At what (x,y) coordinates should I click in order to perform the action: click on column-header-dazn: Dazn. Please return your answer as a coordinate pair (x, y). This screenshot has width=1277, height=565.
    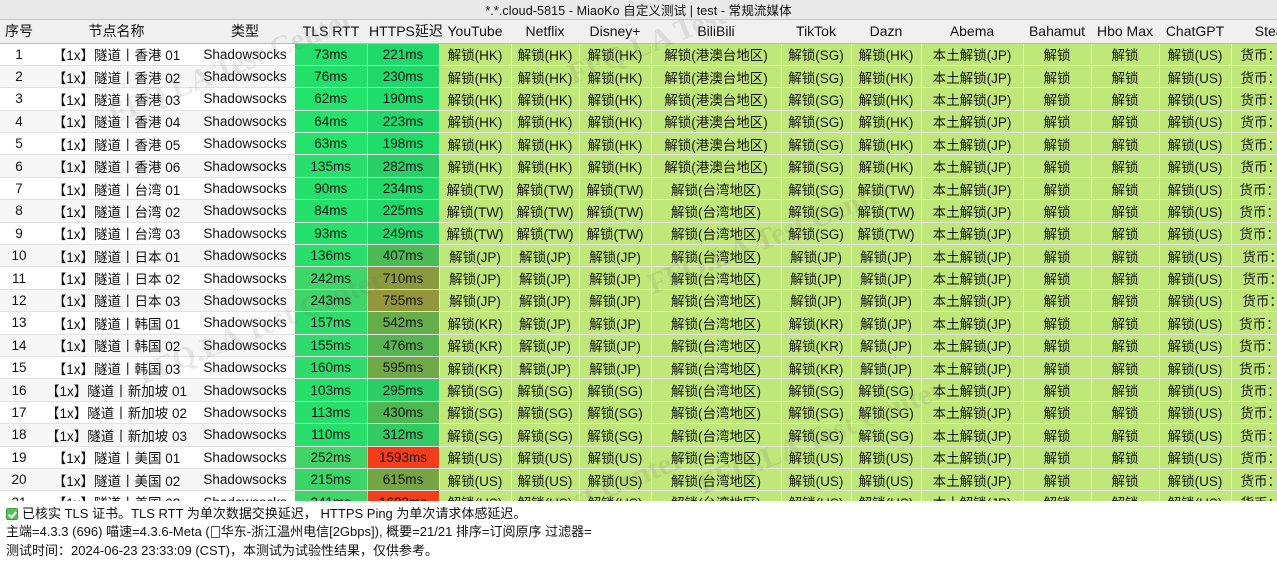
    Looking at the image, I should click on (886, 32).